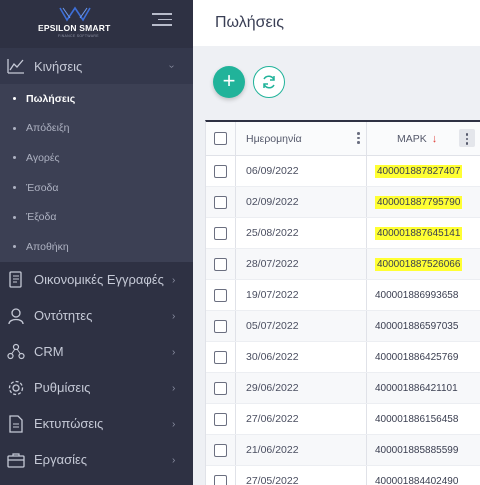 Image resolution: width=480 pixels, height=485 pixels. I want to click on sub-item-agores: Αγορές, so click(96, 158).